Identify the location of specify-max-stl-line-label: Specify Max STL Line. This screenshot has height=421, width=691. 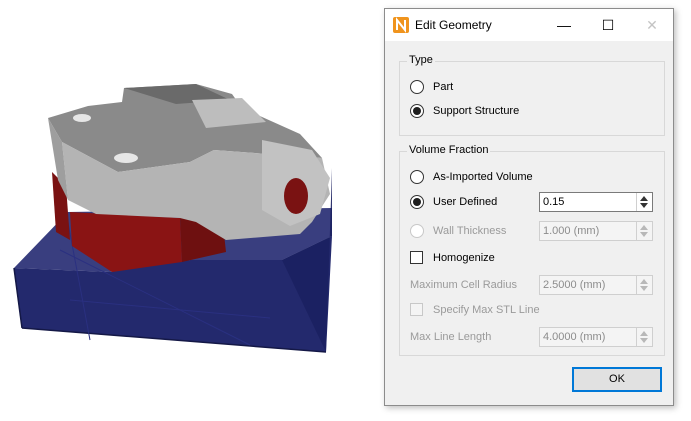
(486, 310).